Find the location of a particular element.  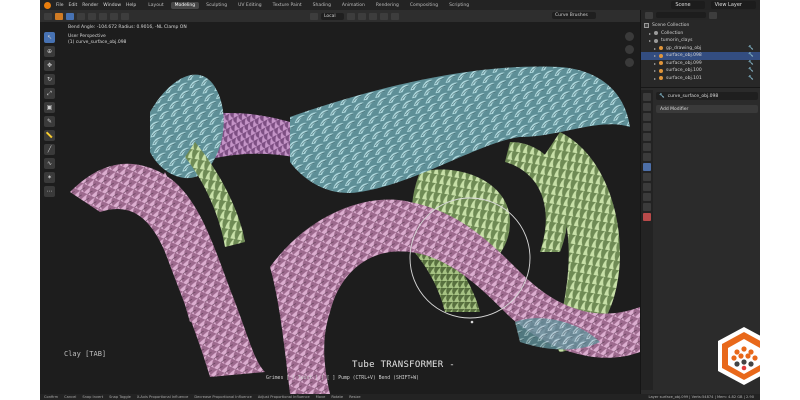

collection-checkbox-icon is located at coordinates (646, 26).